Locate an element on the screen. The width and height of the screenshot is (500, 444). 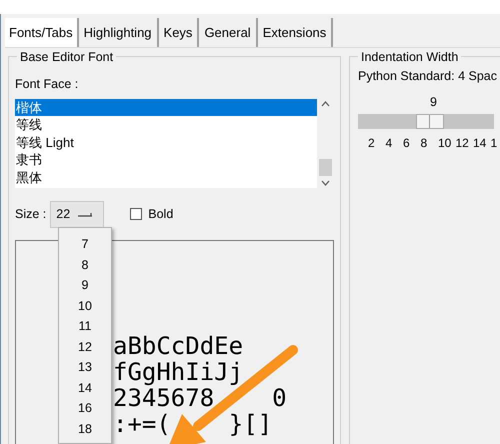
tick-label: 14 is located at coordinates (480, 143).